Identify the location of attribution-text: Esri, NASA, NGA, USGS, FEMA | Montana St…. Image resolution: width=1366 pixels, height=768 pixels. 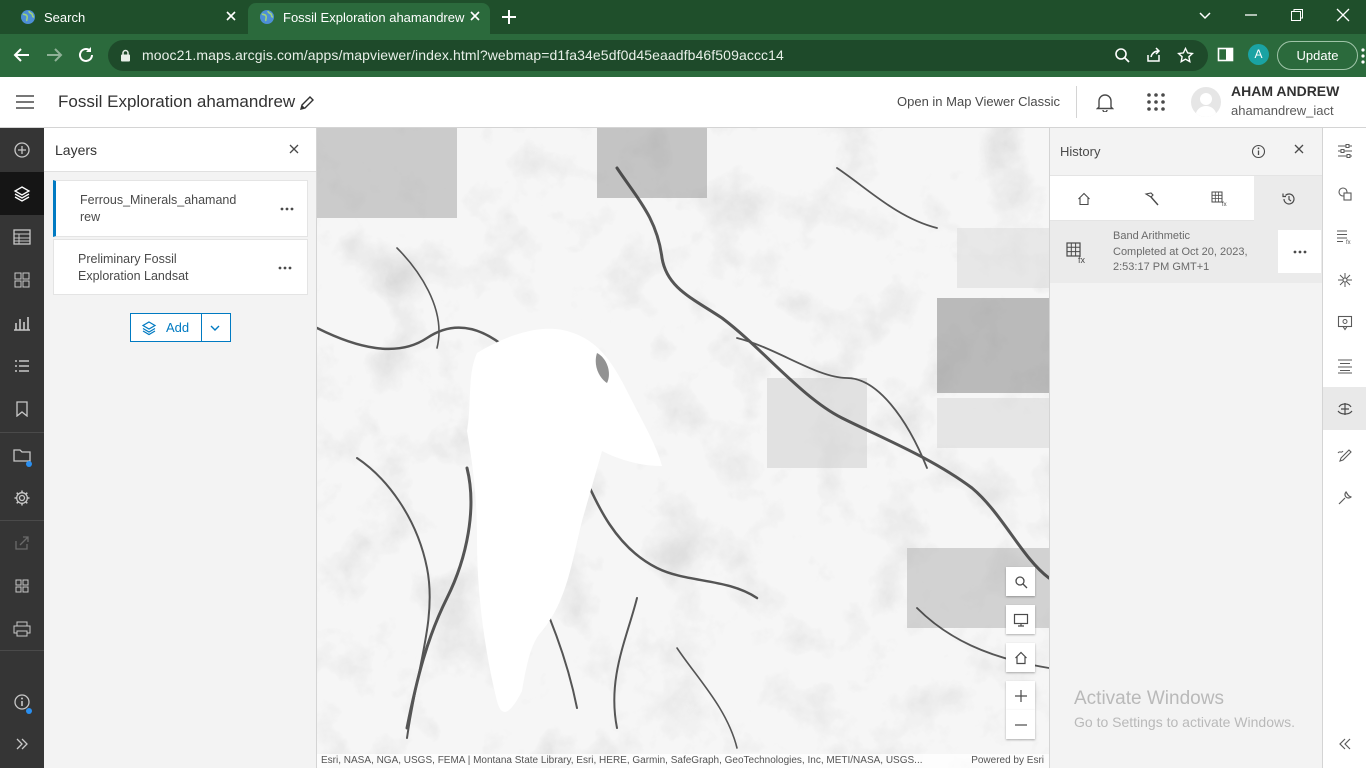
(622, 760).